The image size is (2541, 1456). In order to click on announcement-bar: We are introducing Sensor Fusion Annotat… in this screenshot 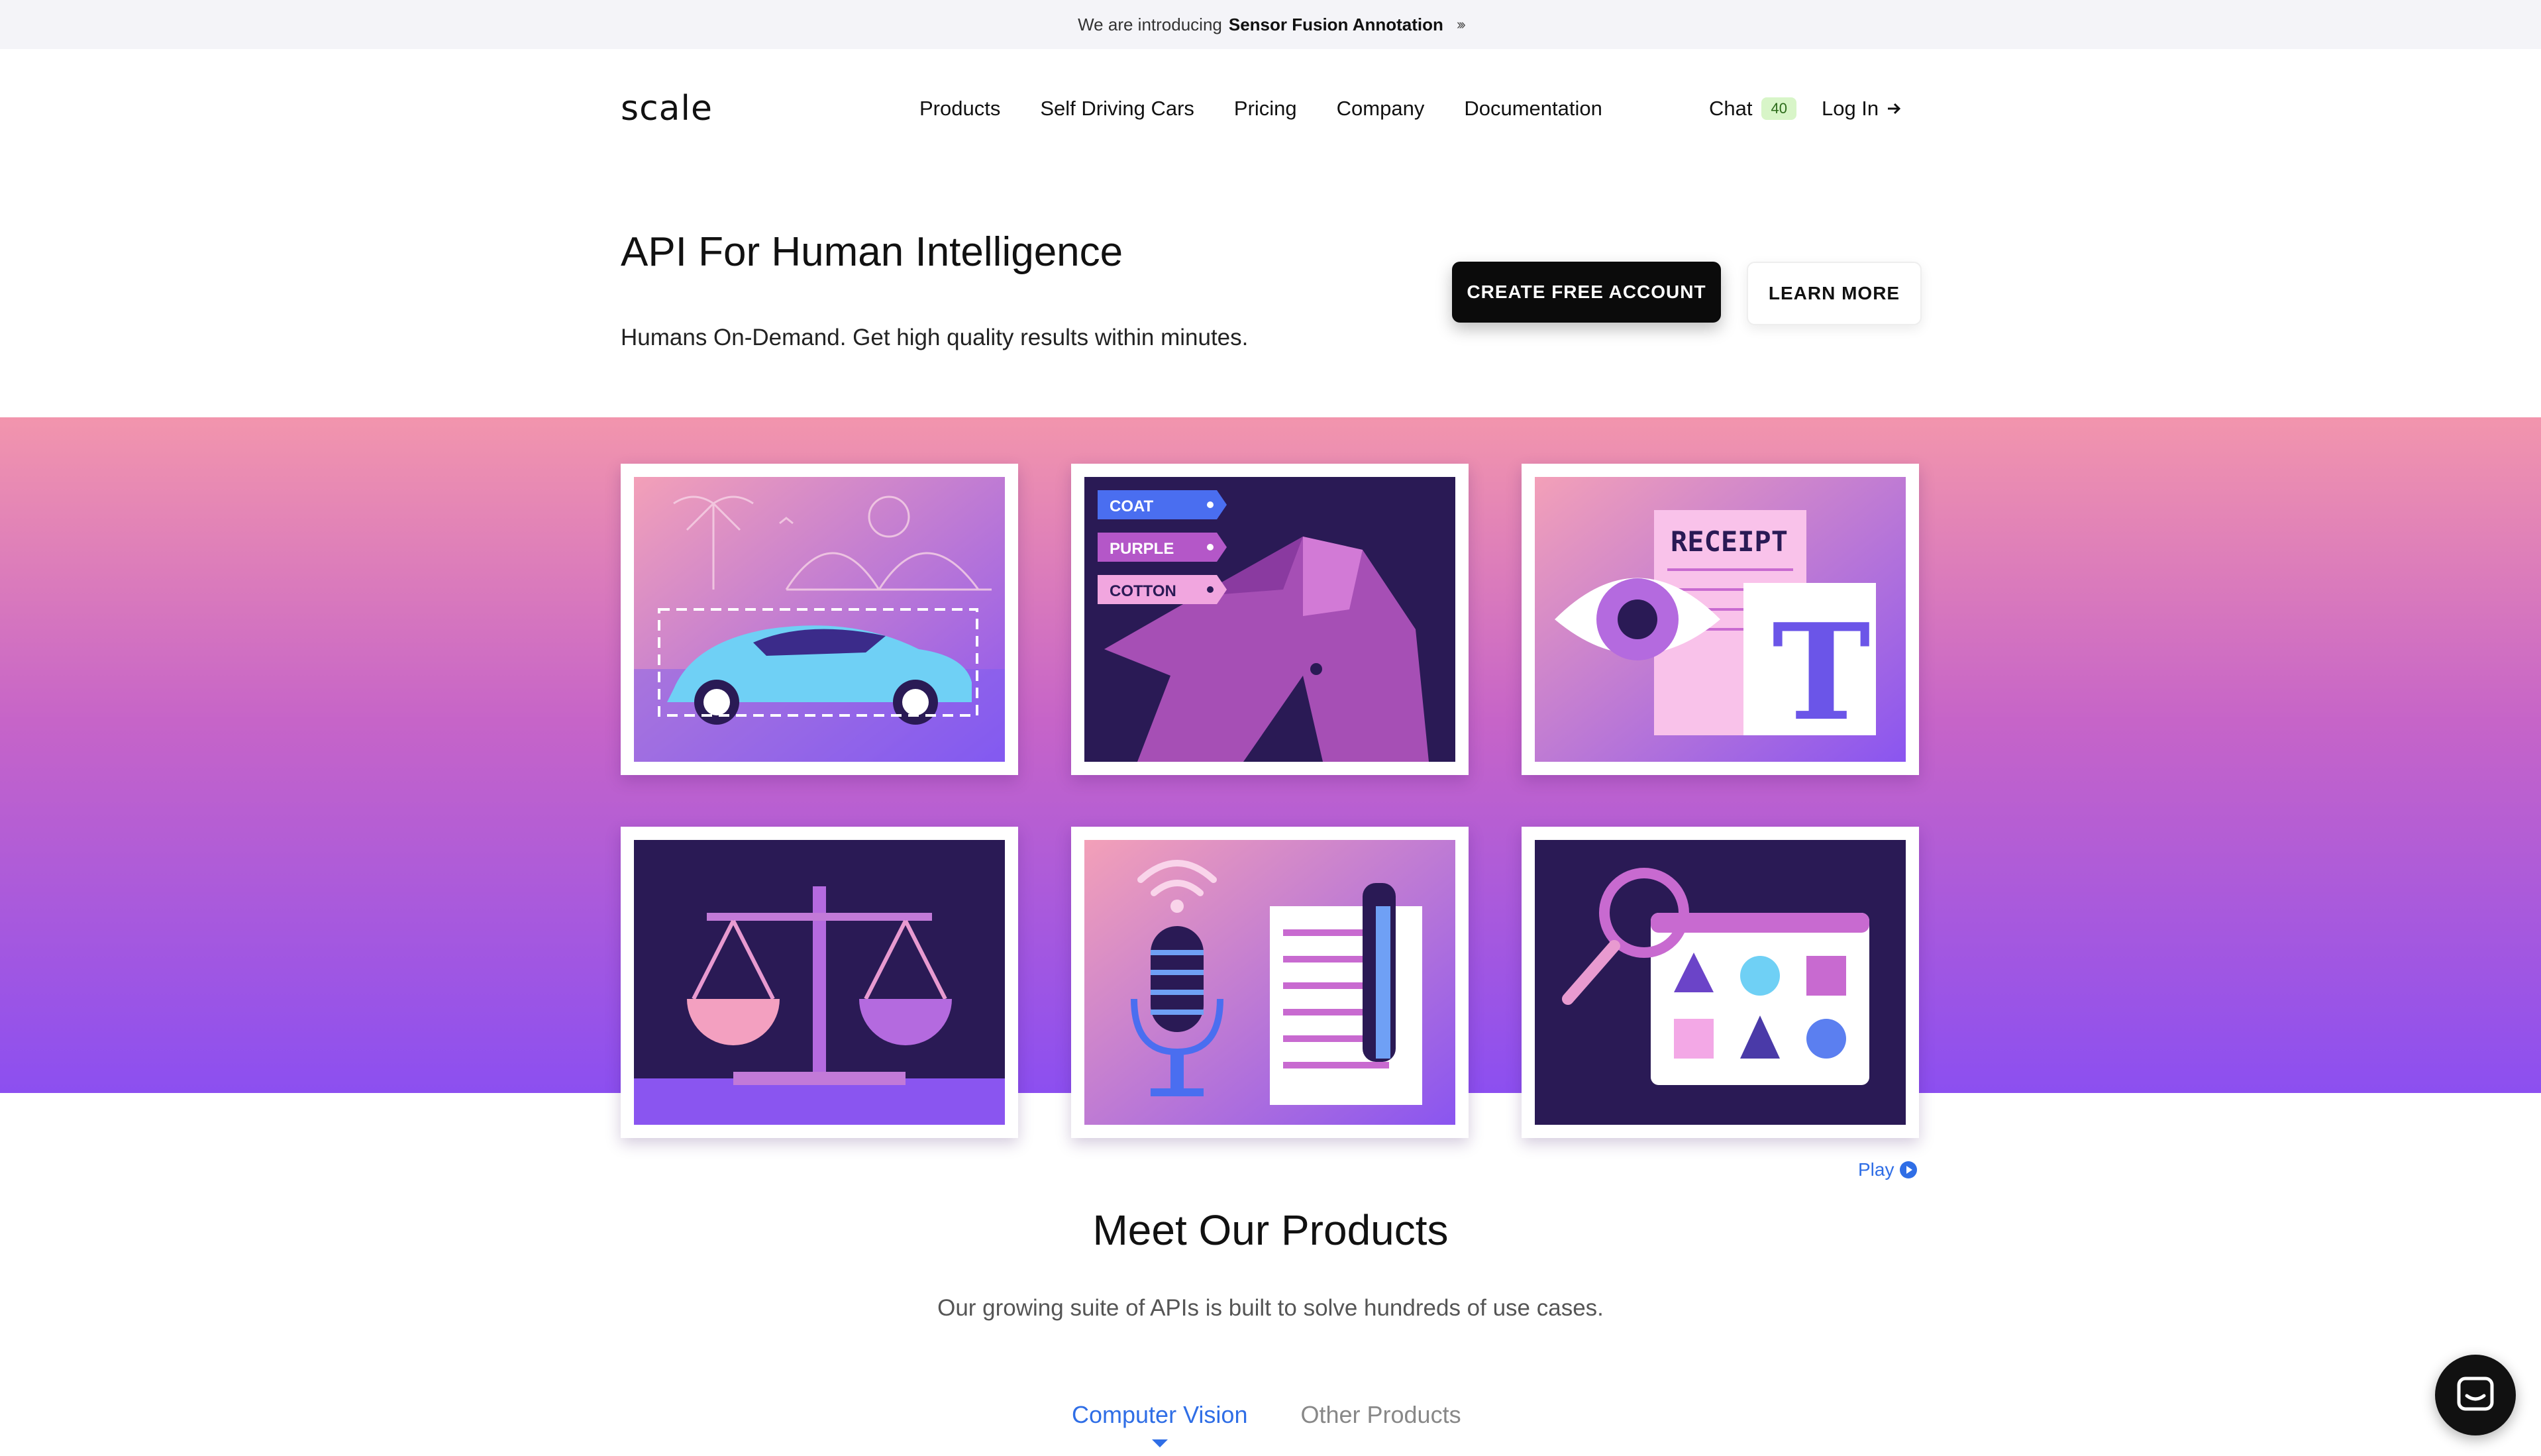, I will do `click(1270, 24)`.